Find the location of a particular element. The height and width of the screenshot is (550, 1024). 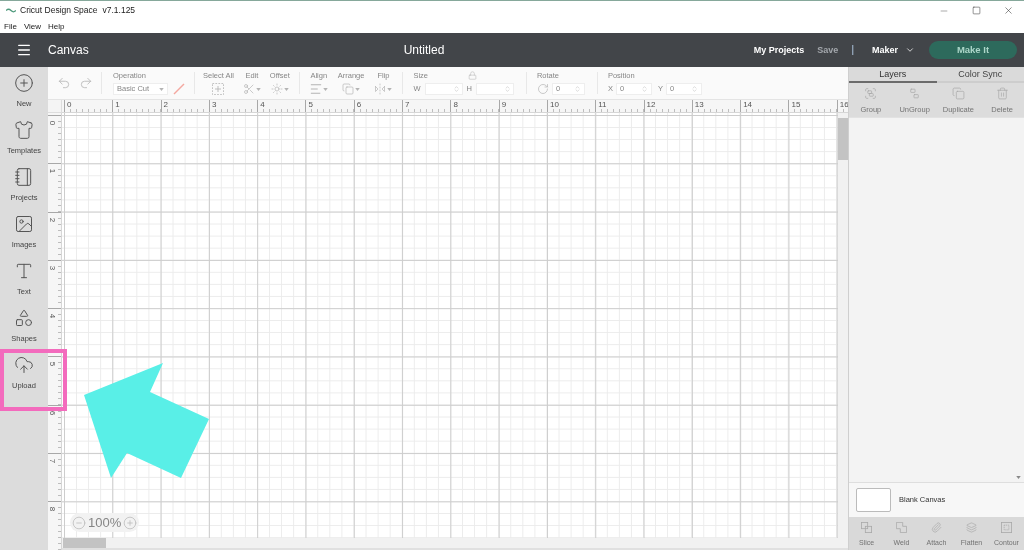

rotate-icon is located at coordinates (542, 89).